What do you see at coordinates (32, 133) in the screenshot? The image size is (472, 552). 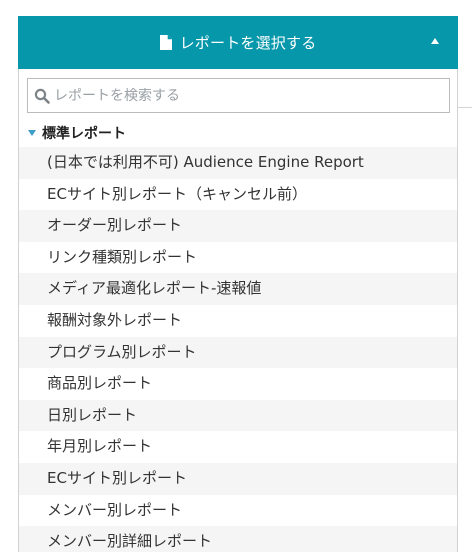 I see `caret-down-icon` at bounding box center [32, 133].